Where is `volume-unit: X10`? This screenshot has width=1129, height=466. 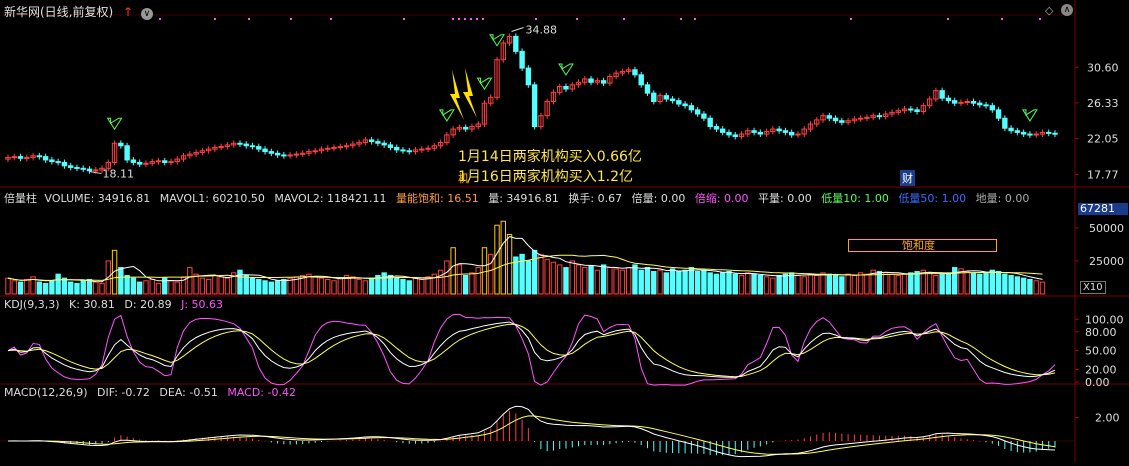 volume-unit: X10 is located at coordinates (1093, 287).